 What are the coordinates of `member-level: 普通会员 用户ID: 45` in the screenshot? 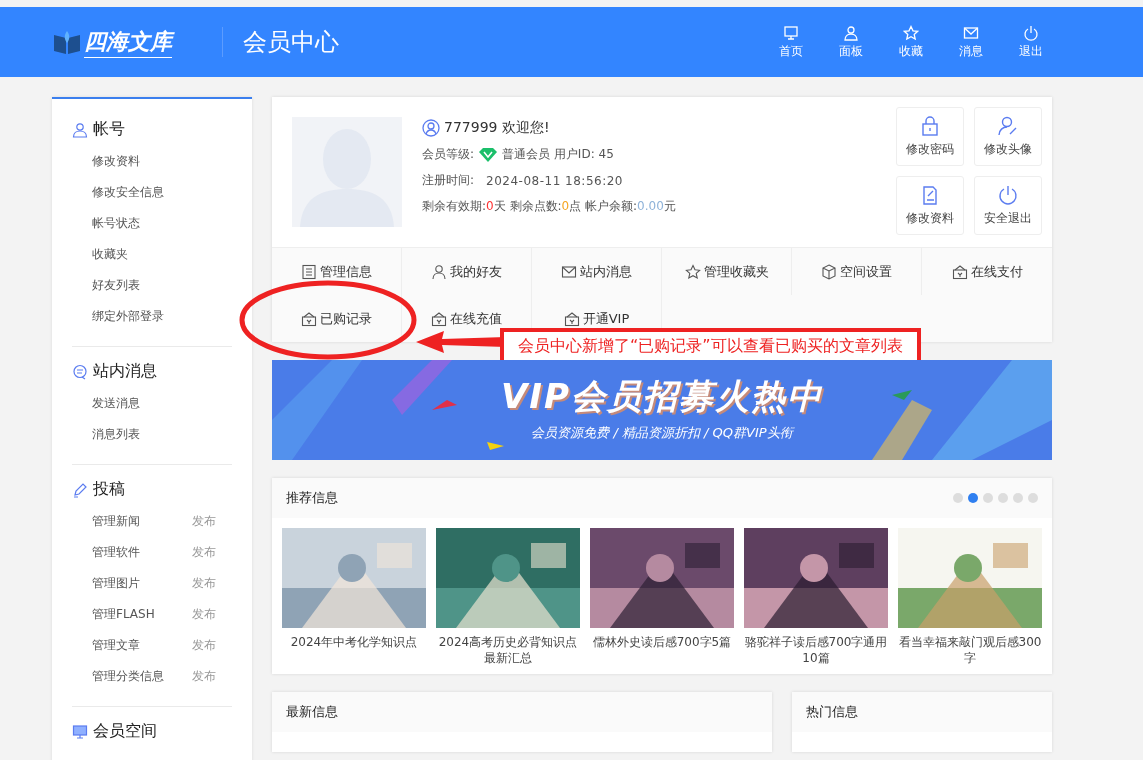 It's located at (558, 154).